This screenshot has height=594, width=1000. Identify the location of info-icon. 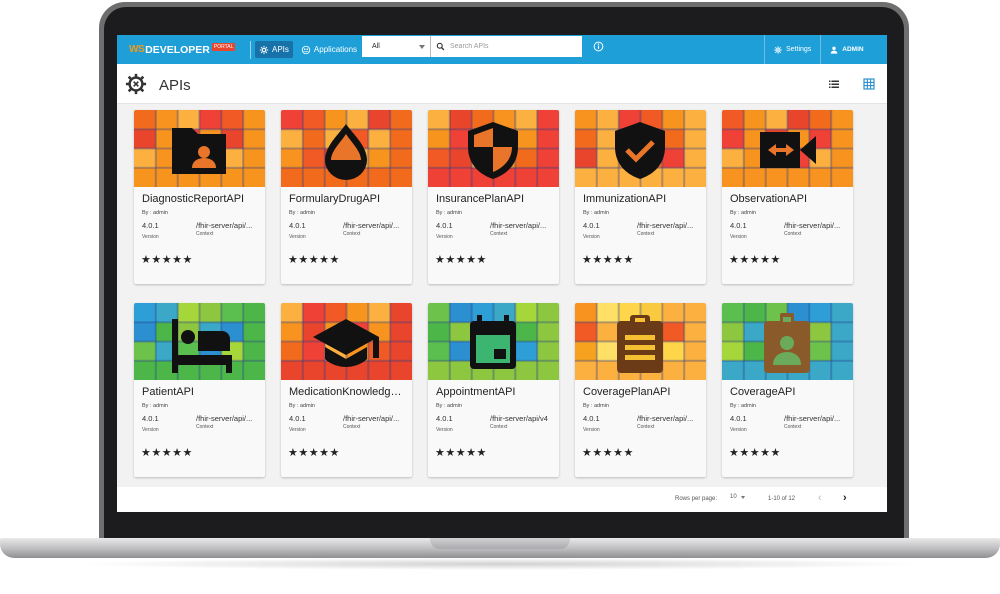
(598, 46).